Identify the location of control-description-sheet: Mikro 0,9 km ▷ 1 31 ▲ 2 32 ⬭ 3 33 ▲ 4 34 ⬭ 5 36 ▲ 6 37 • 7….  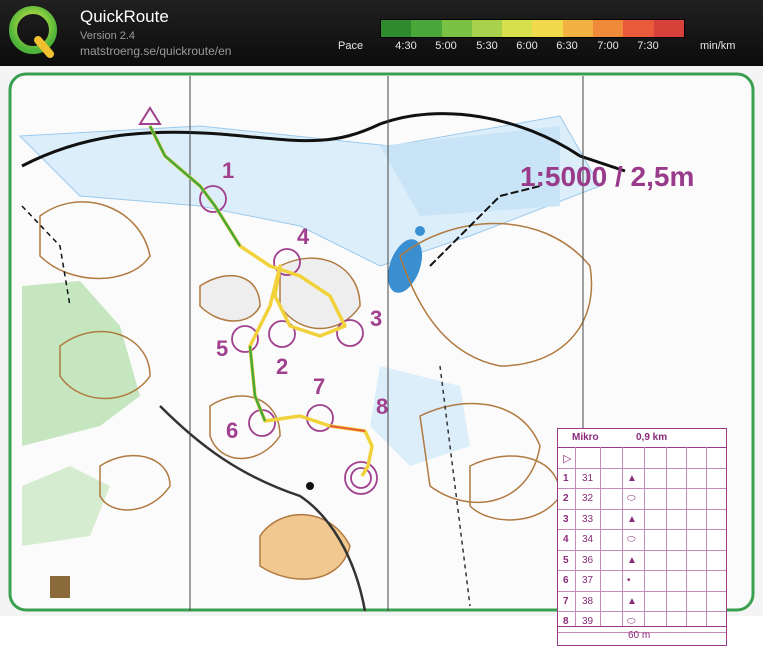
(642, 537).